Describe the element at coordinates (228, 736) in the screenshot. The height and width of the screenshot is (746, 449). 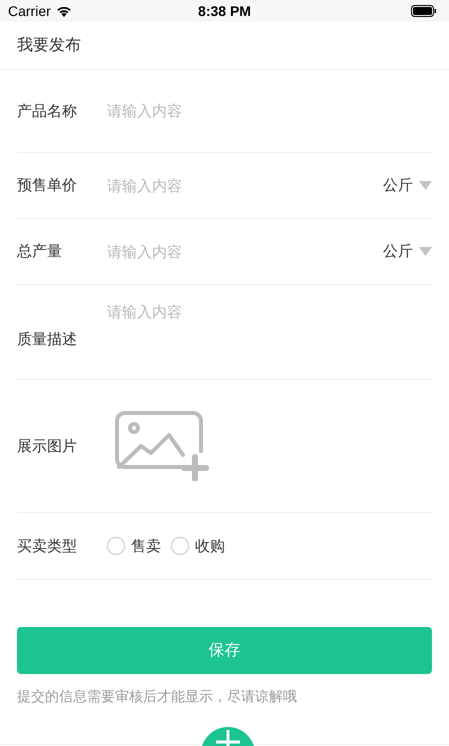
I see `plus-icon` at that location.